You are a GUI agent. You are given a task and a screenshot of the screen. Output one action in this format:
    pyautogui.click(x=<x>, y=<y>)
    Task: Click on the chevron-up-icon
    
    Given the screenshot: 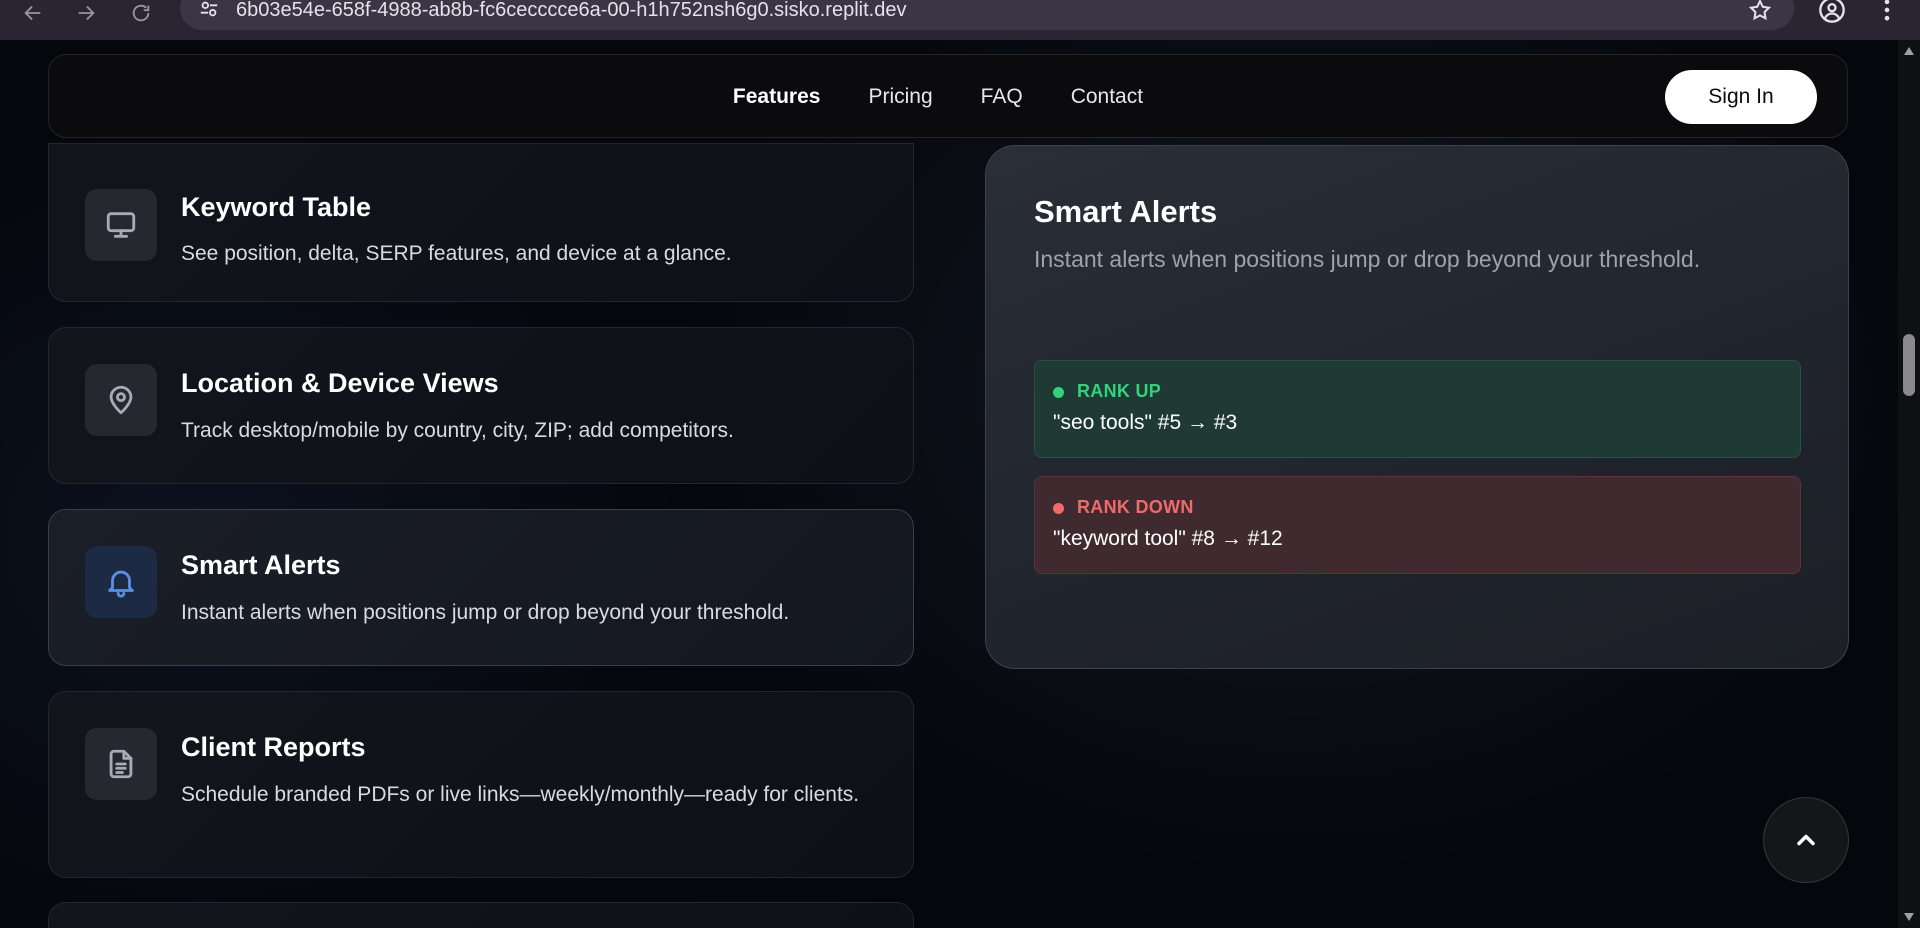 What is the action you would take?
    pyautogui.click(x=1806, y=840)
    